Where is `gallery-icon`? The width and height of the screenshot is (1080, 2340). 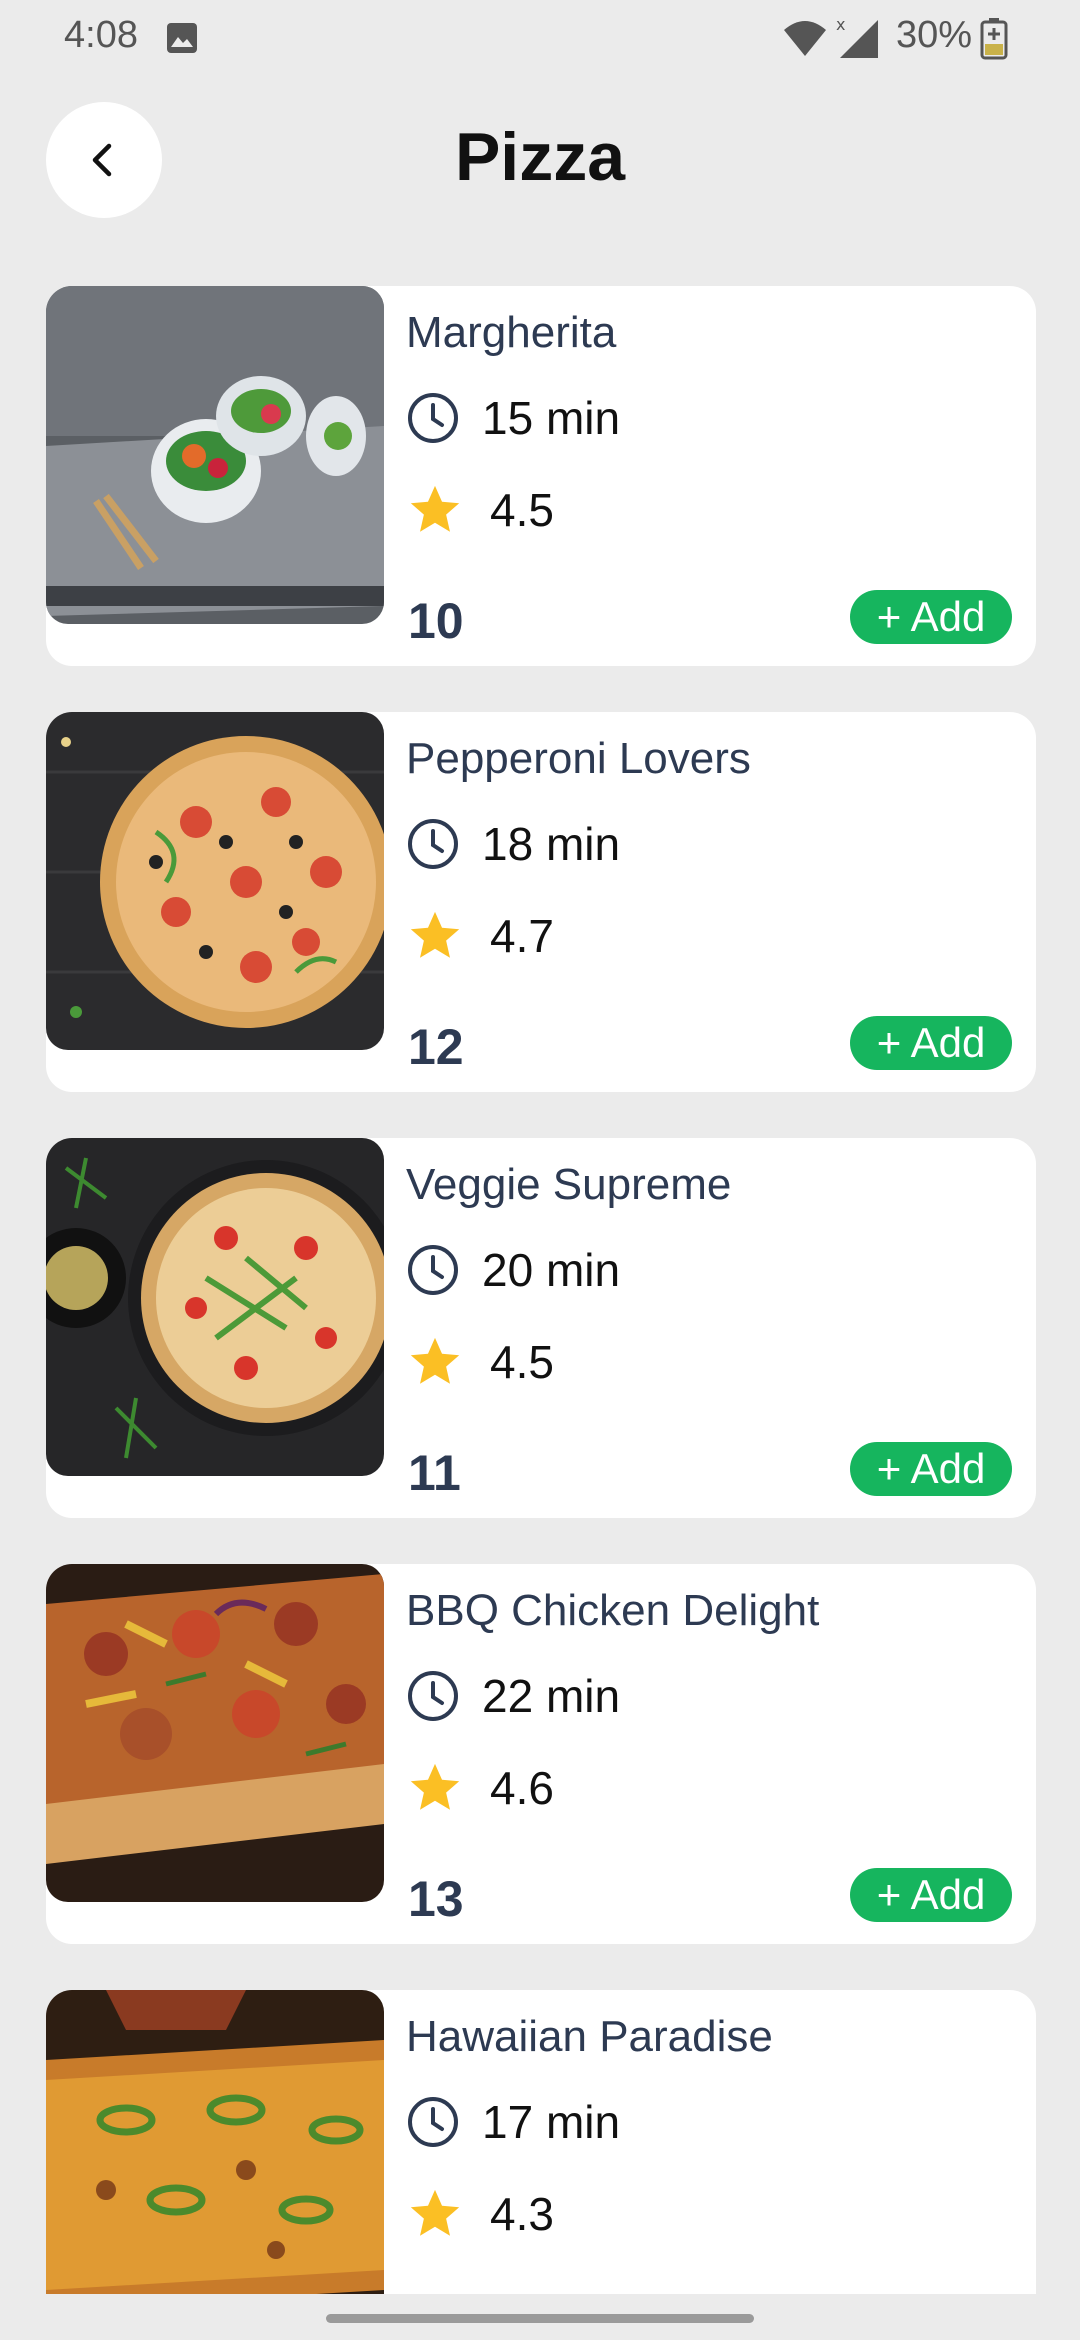 gallery-icon is located at coordinates (182, 38).